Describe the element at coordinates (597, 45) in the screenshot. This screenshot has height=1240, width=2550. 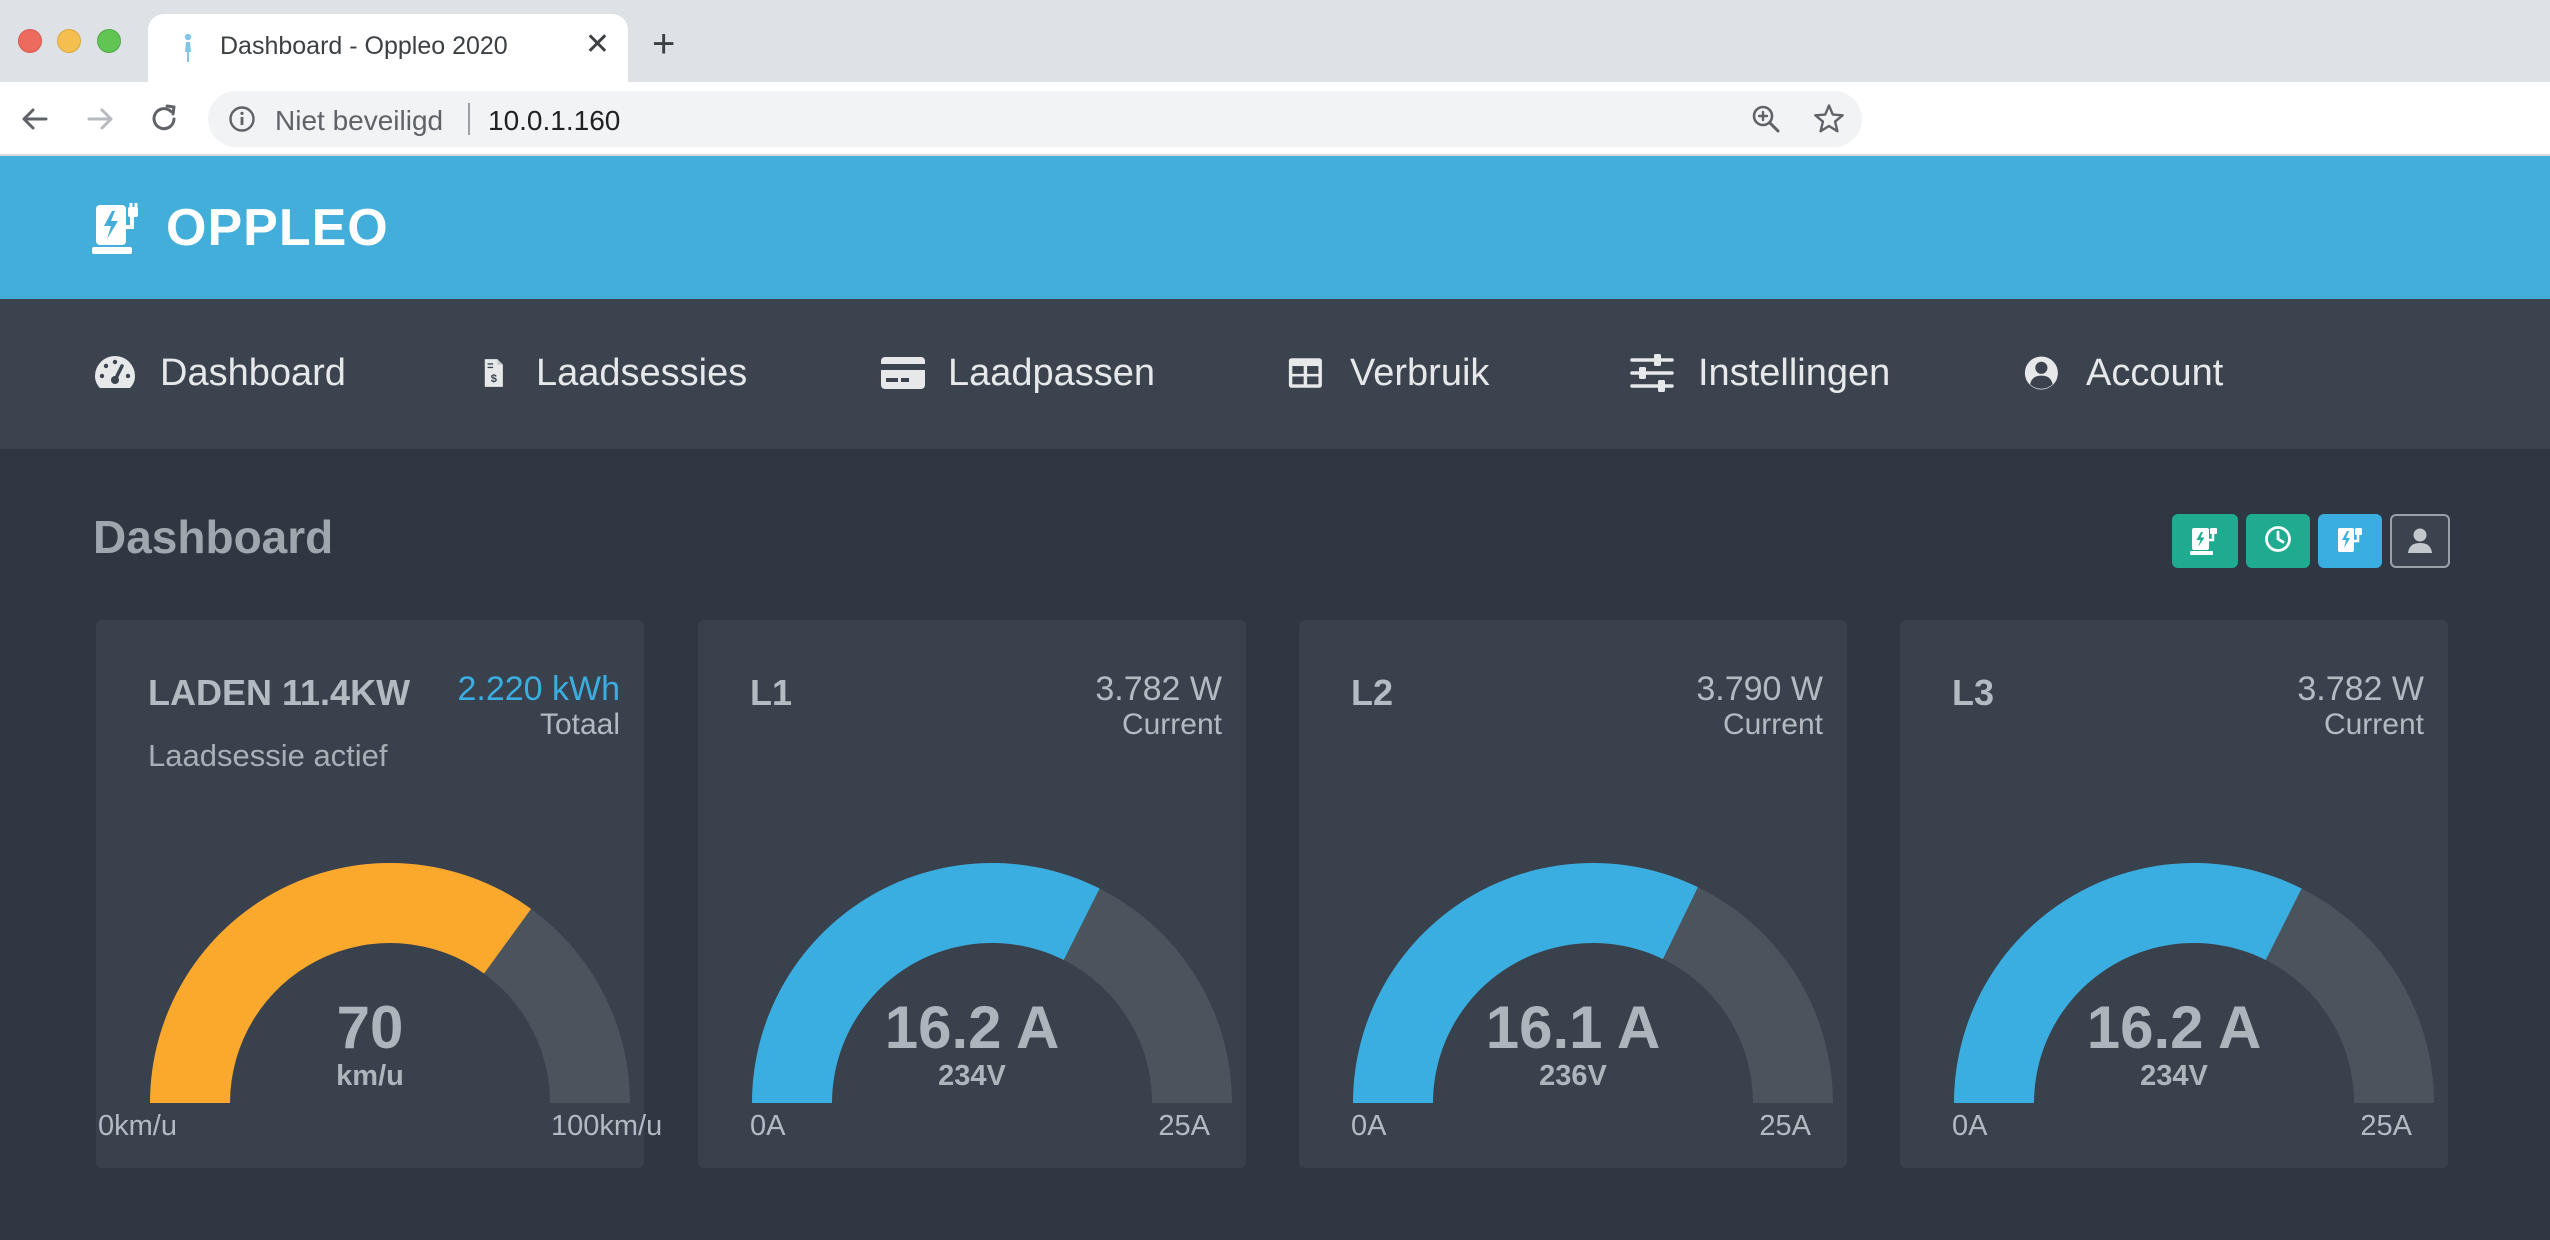
I see `tab-close-icon: ✕` at that location.